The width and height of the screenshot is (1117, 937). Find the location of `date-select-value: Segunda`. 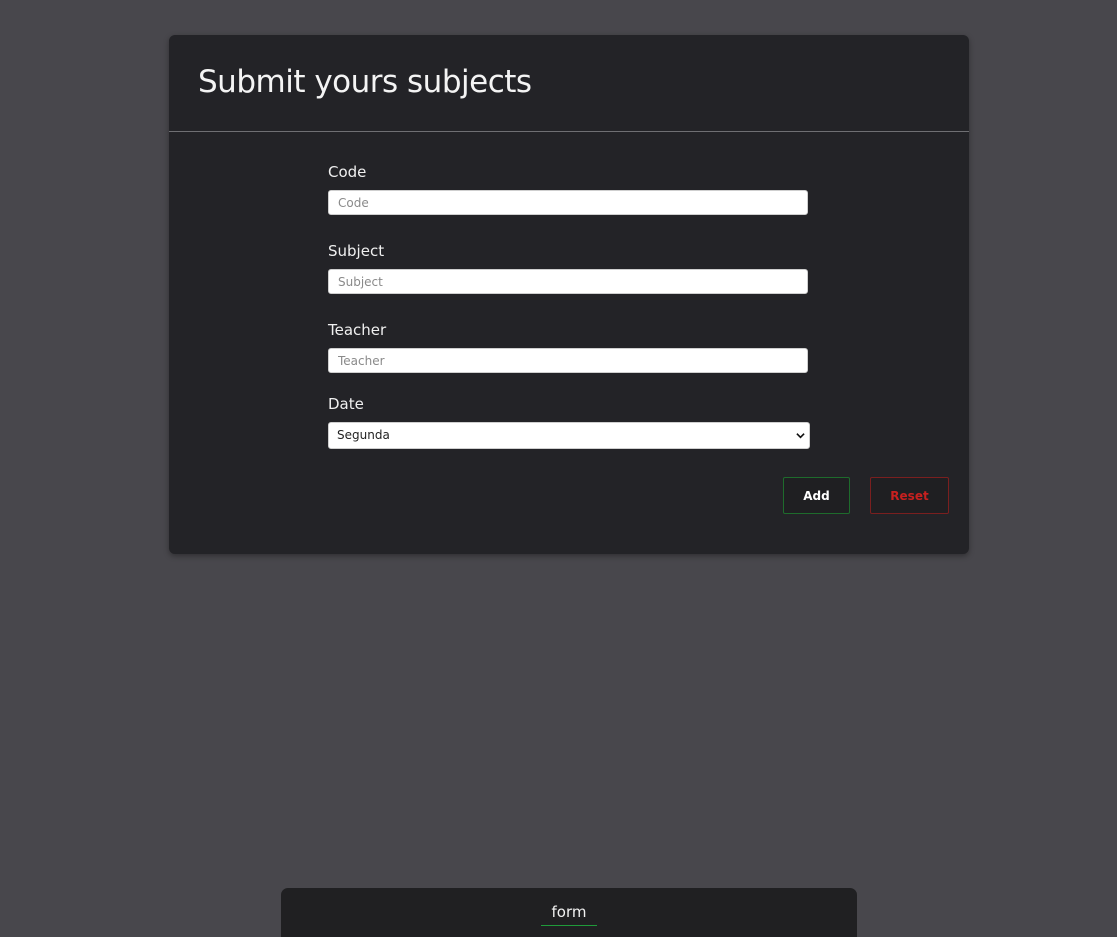

date-select-value: Segunda is located at coordinates (363, 435).